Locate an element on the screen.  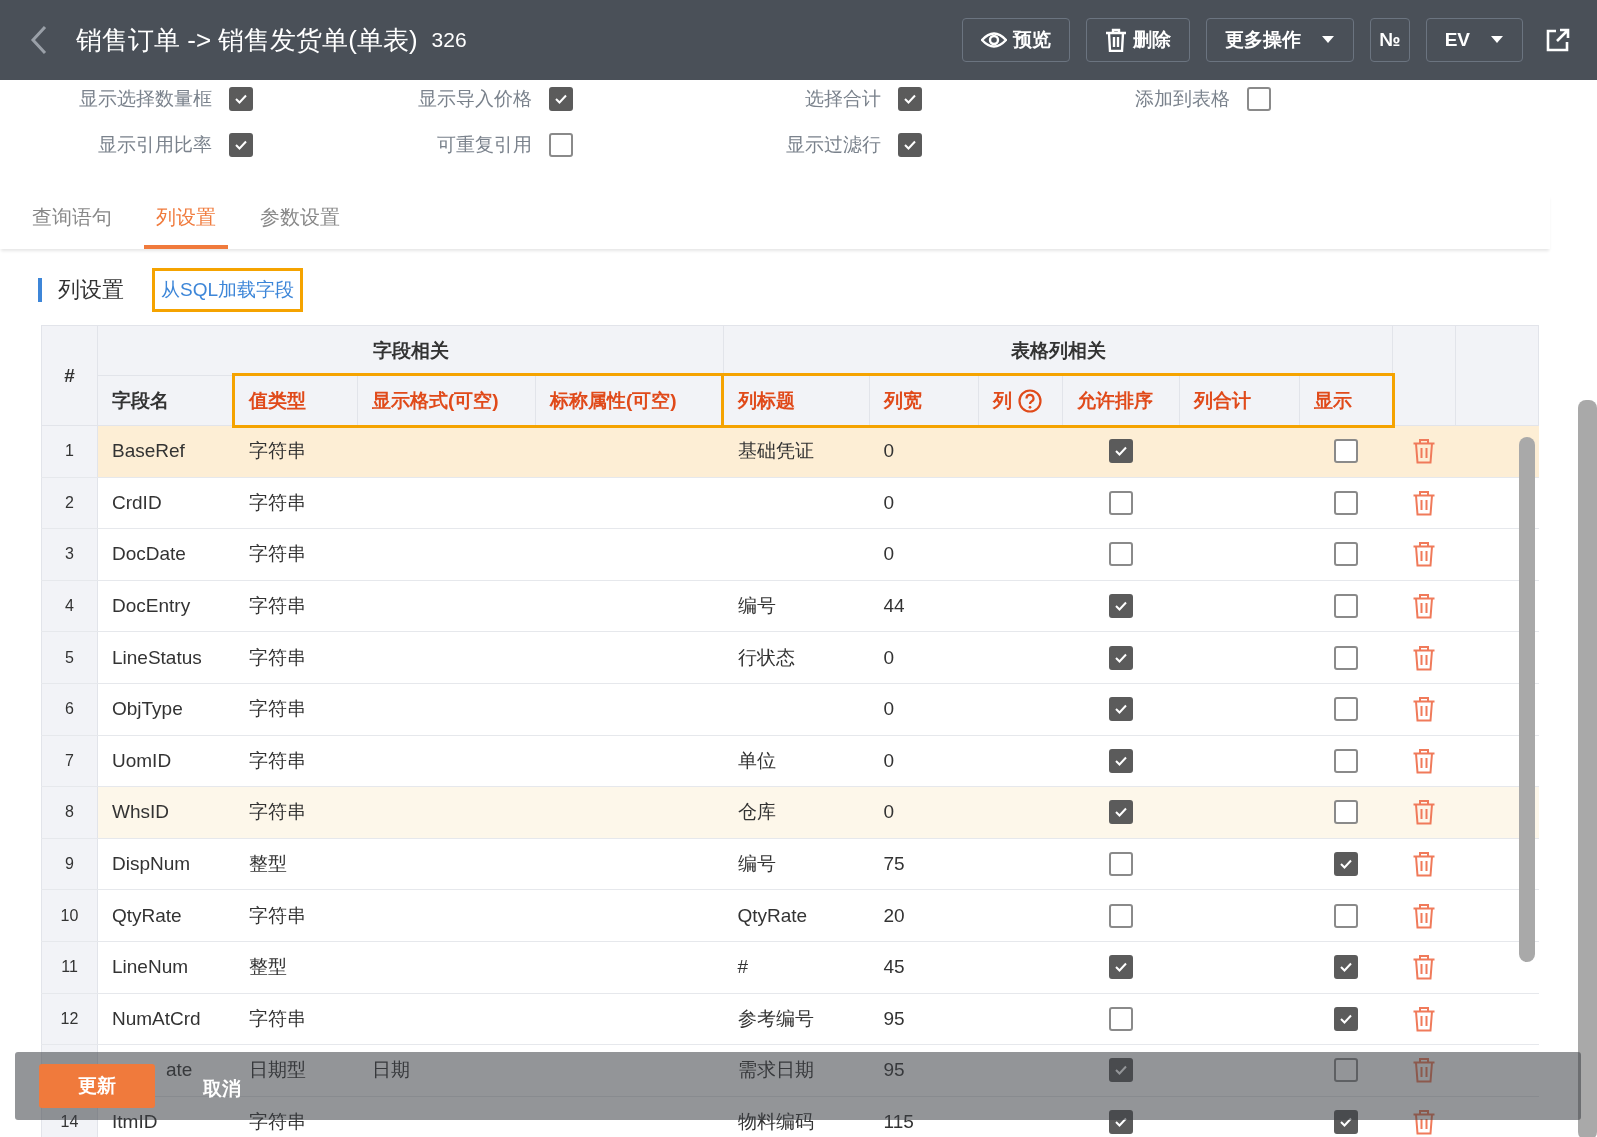
row-number: 1 is located at coordinates (69, 451).